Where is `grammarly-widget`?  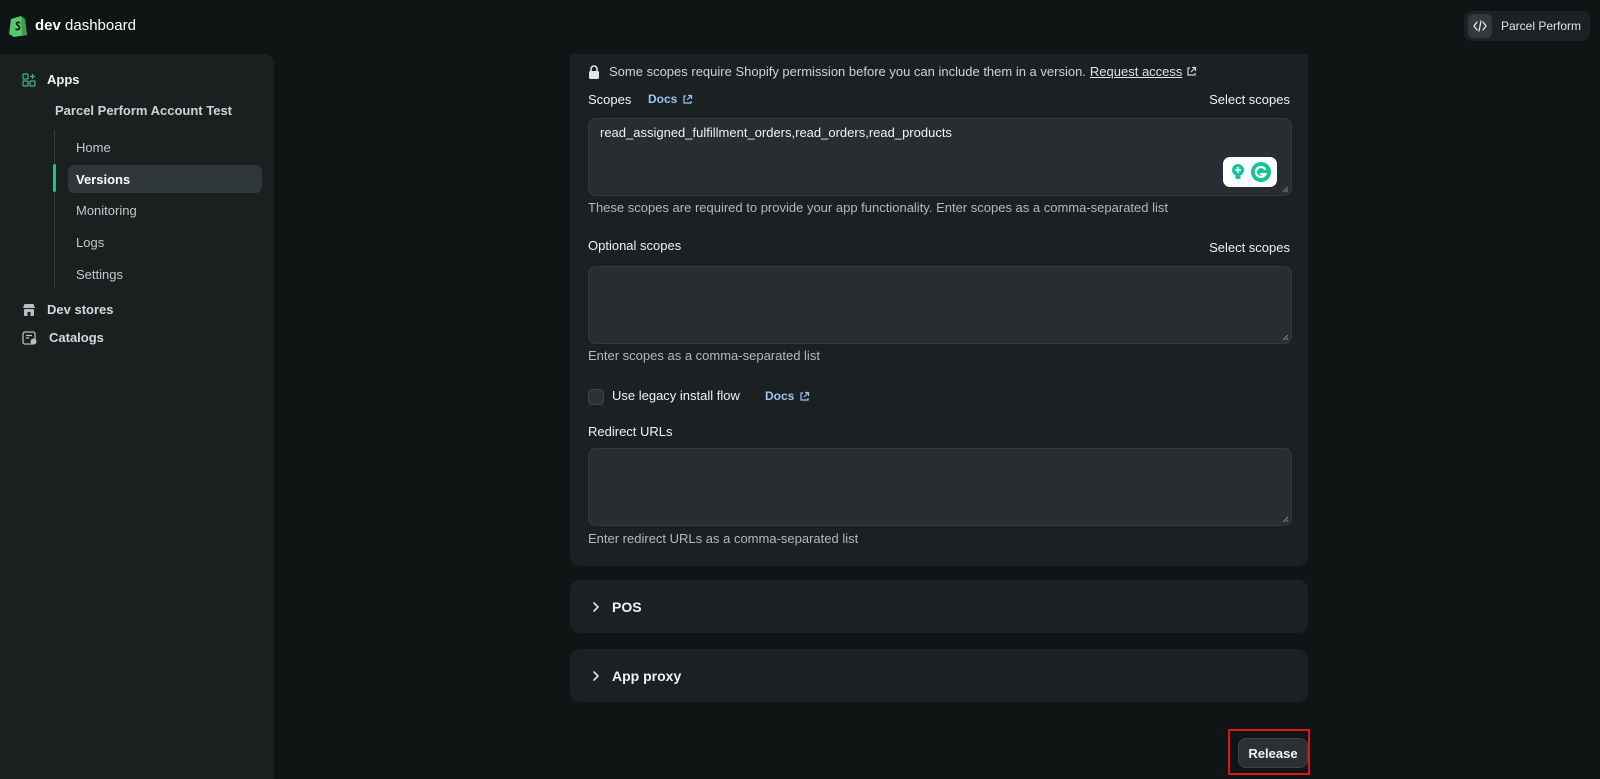 grammarly-widget is located at coordinates (1250, 172).